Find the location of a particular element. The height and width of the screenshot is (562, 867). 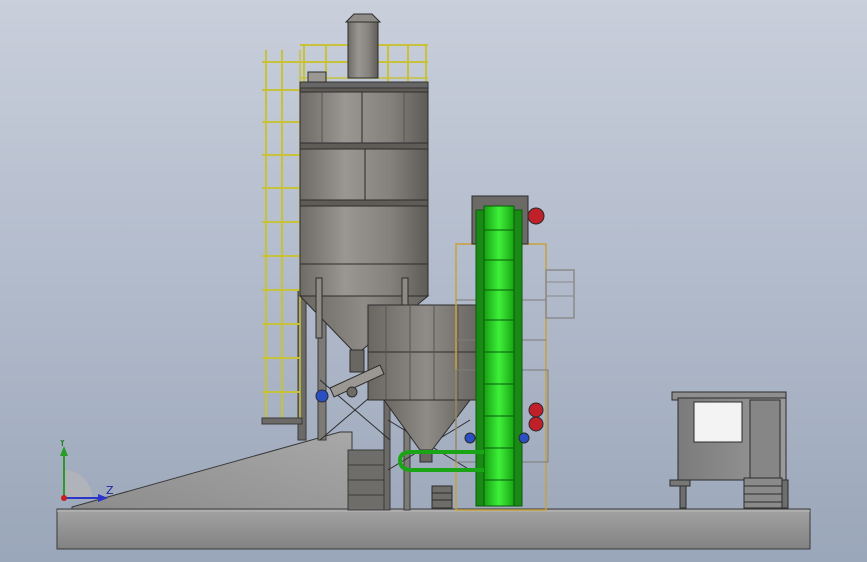

x-axis-point is located at coordinates (64, 498).